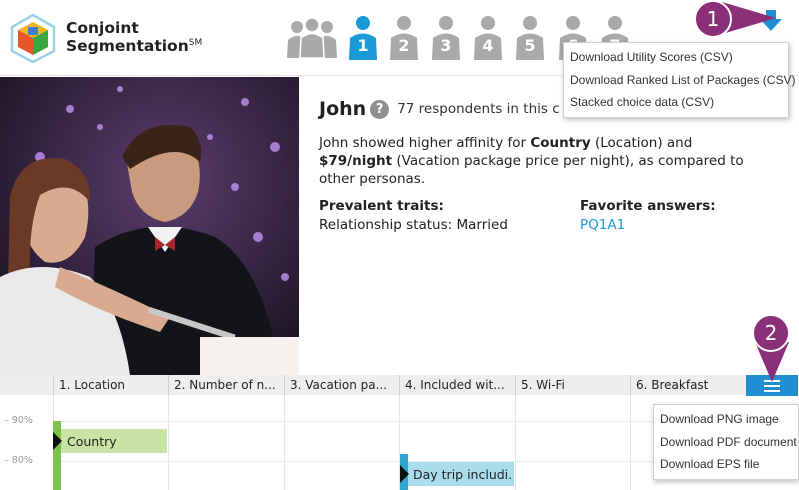 The height and width of the screenshot is (490, 799). I want to click on persona-tab-label: 3, so click(446, 45).